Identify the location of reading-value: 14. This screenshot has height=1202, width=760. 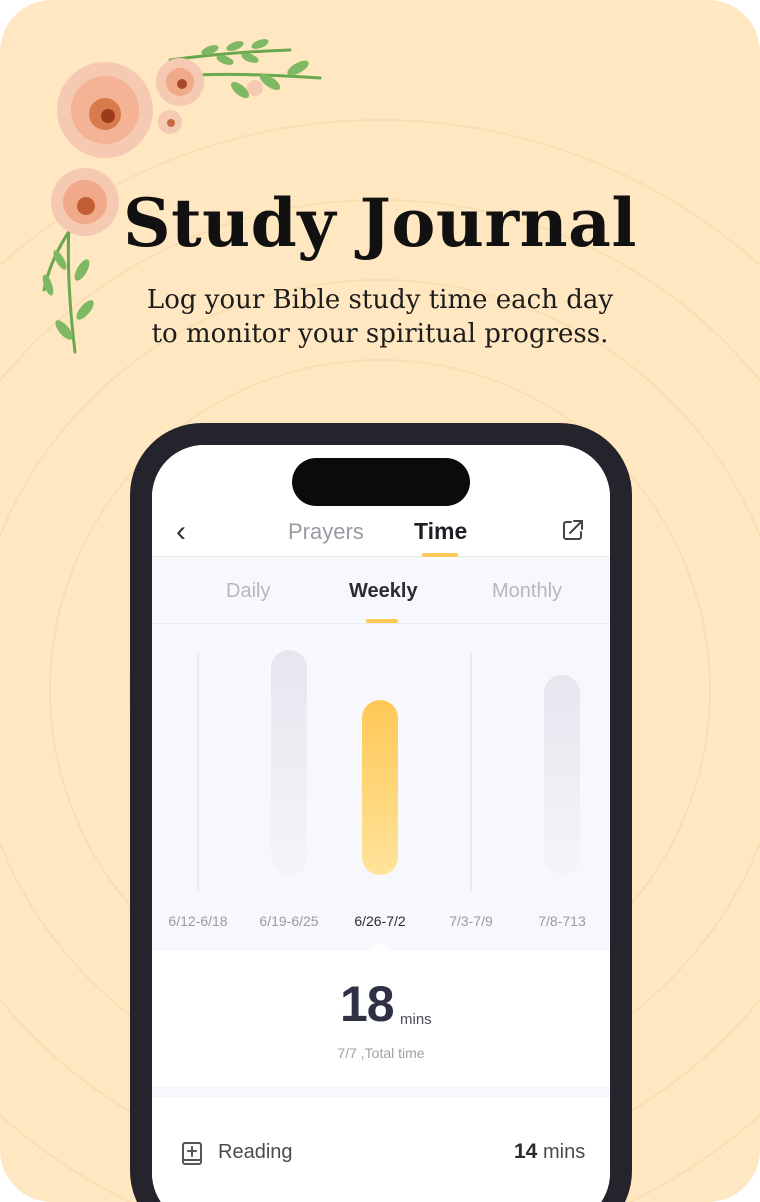
(526, 1151).